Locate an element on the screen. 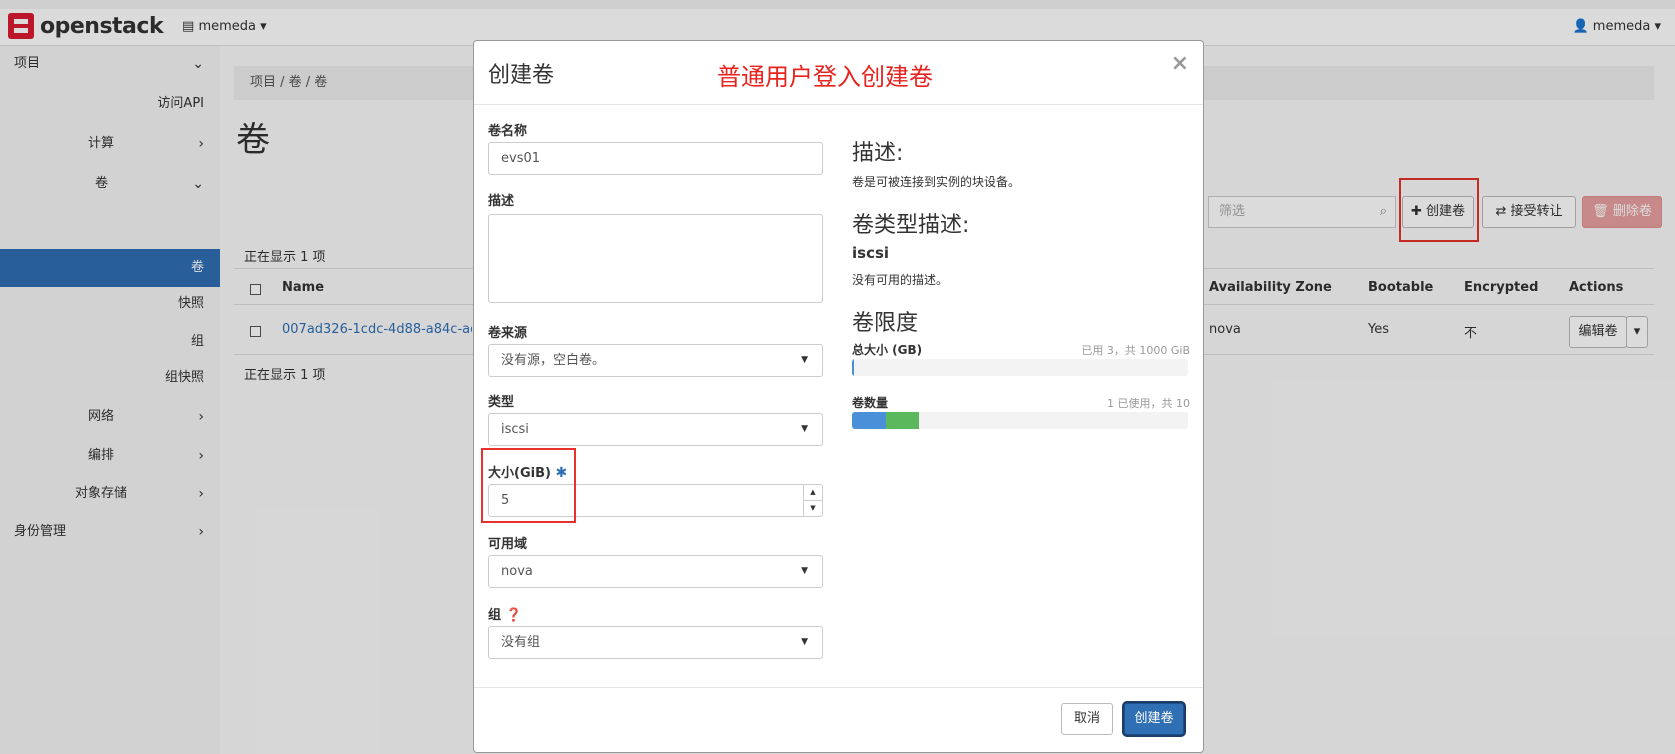 Image resolution: width=1675 pixels, height=754 pixels. modal-header: 创建卷 普通用户登入创建卷 × is located at coordinates (838, 73).